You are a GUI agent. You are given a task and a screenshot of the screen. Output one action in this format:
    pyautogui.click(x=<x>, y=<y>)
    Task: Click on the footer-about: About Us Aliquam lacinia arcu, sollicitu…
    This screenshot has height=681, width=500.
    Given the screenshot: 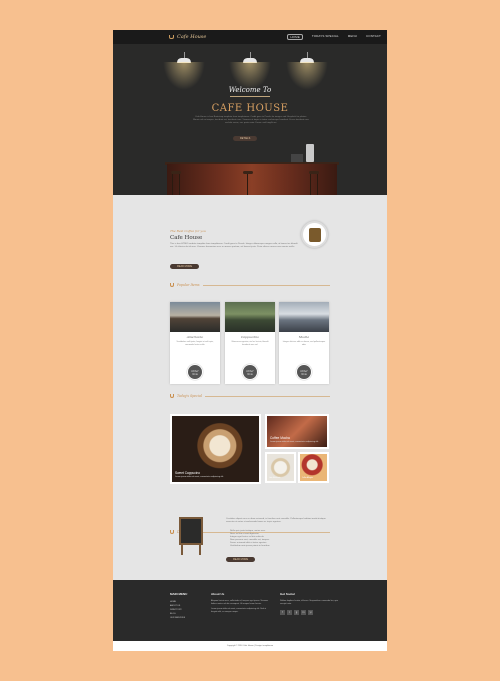 What is the action you would take?
    pyautogui.click(x=241, y=604)
    